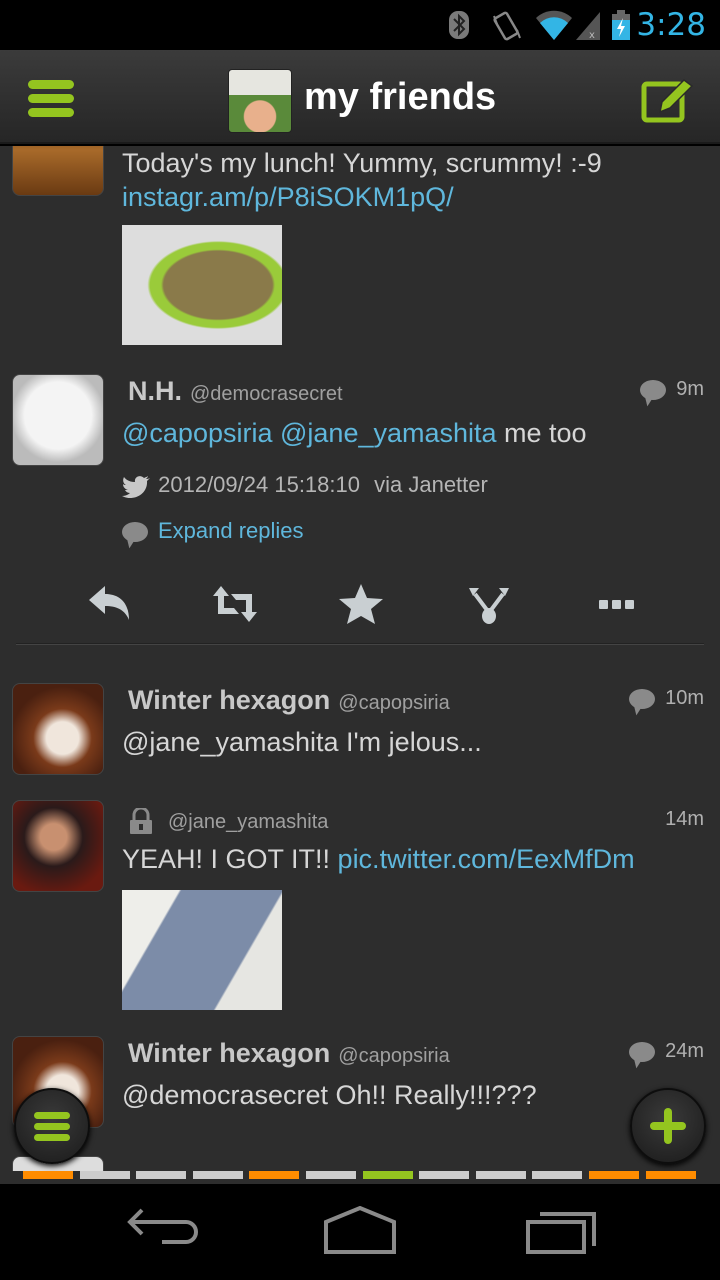 Image resolution: width=720 pixels, height=1280 pixels. I want to click on tabs-menu-icon, so click(52, 1126).